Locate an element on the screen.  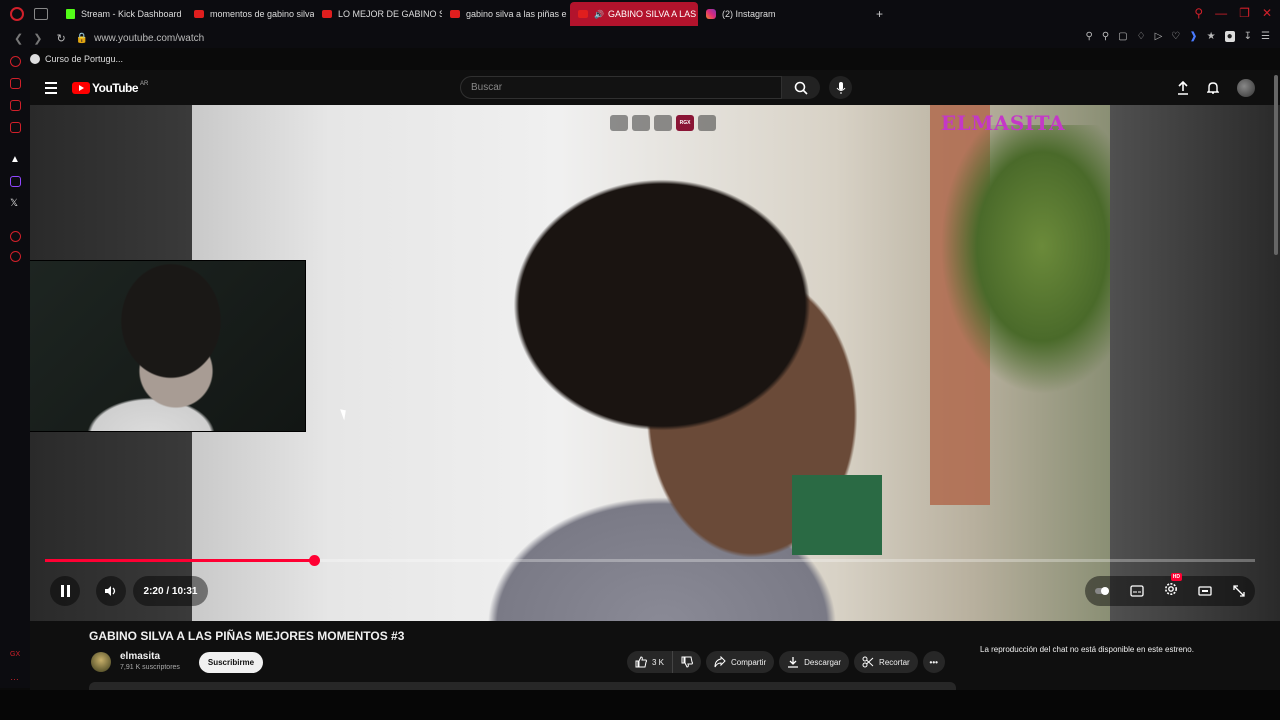
opera-logo-icon is located at coordinates (17, 14).